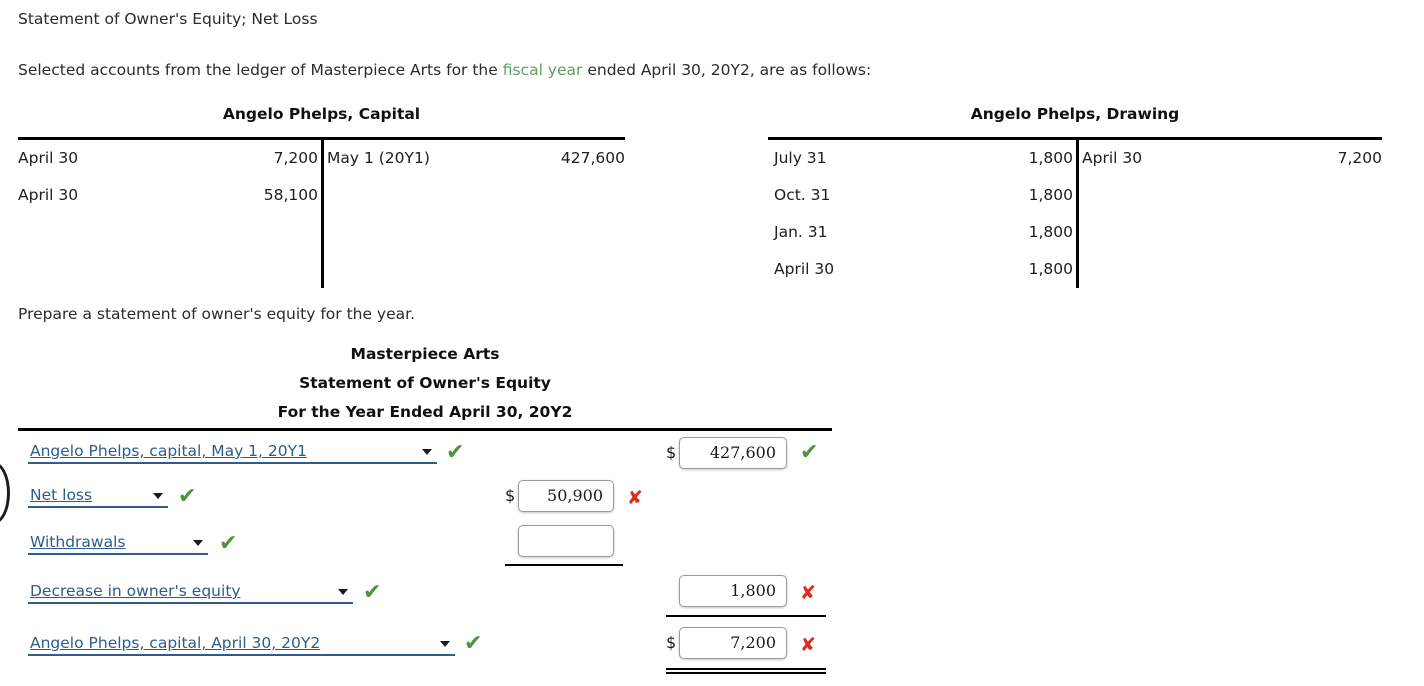 The height and width of the screenshot is (686, 1424). I want to click on account-select-row-4: Decrease in owner's equity, so click(190, 592).